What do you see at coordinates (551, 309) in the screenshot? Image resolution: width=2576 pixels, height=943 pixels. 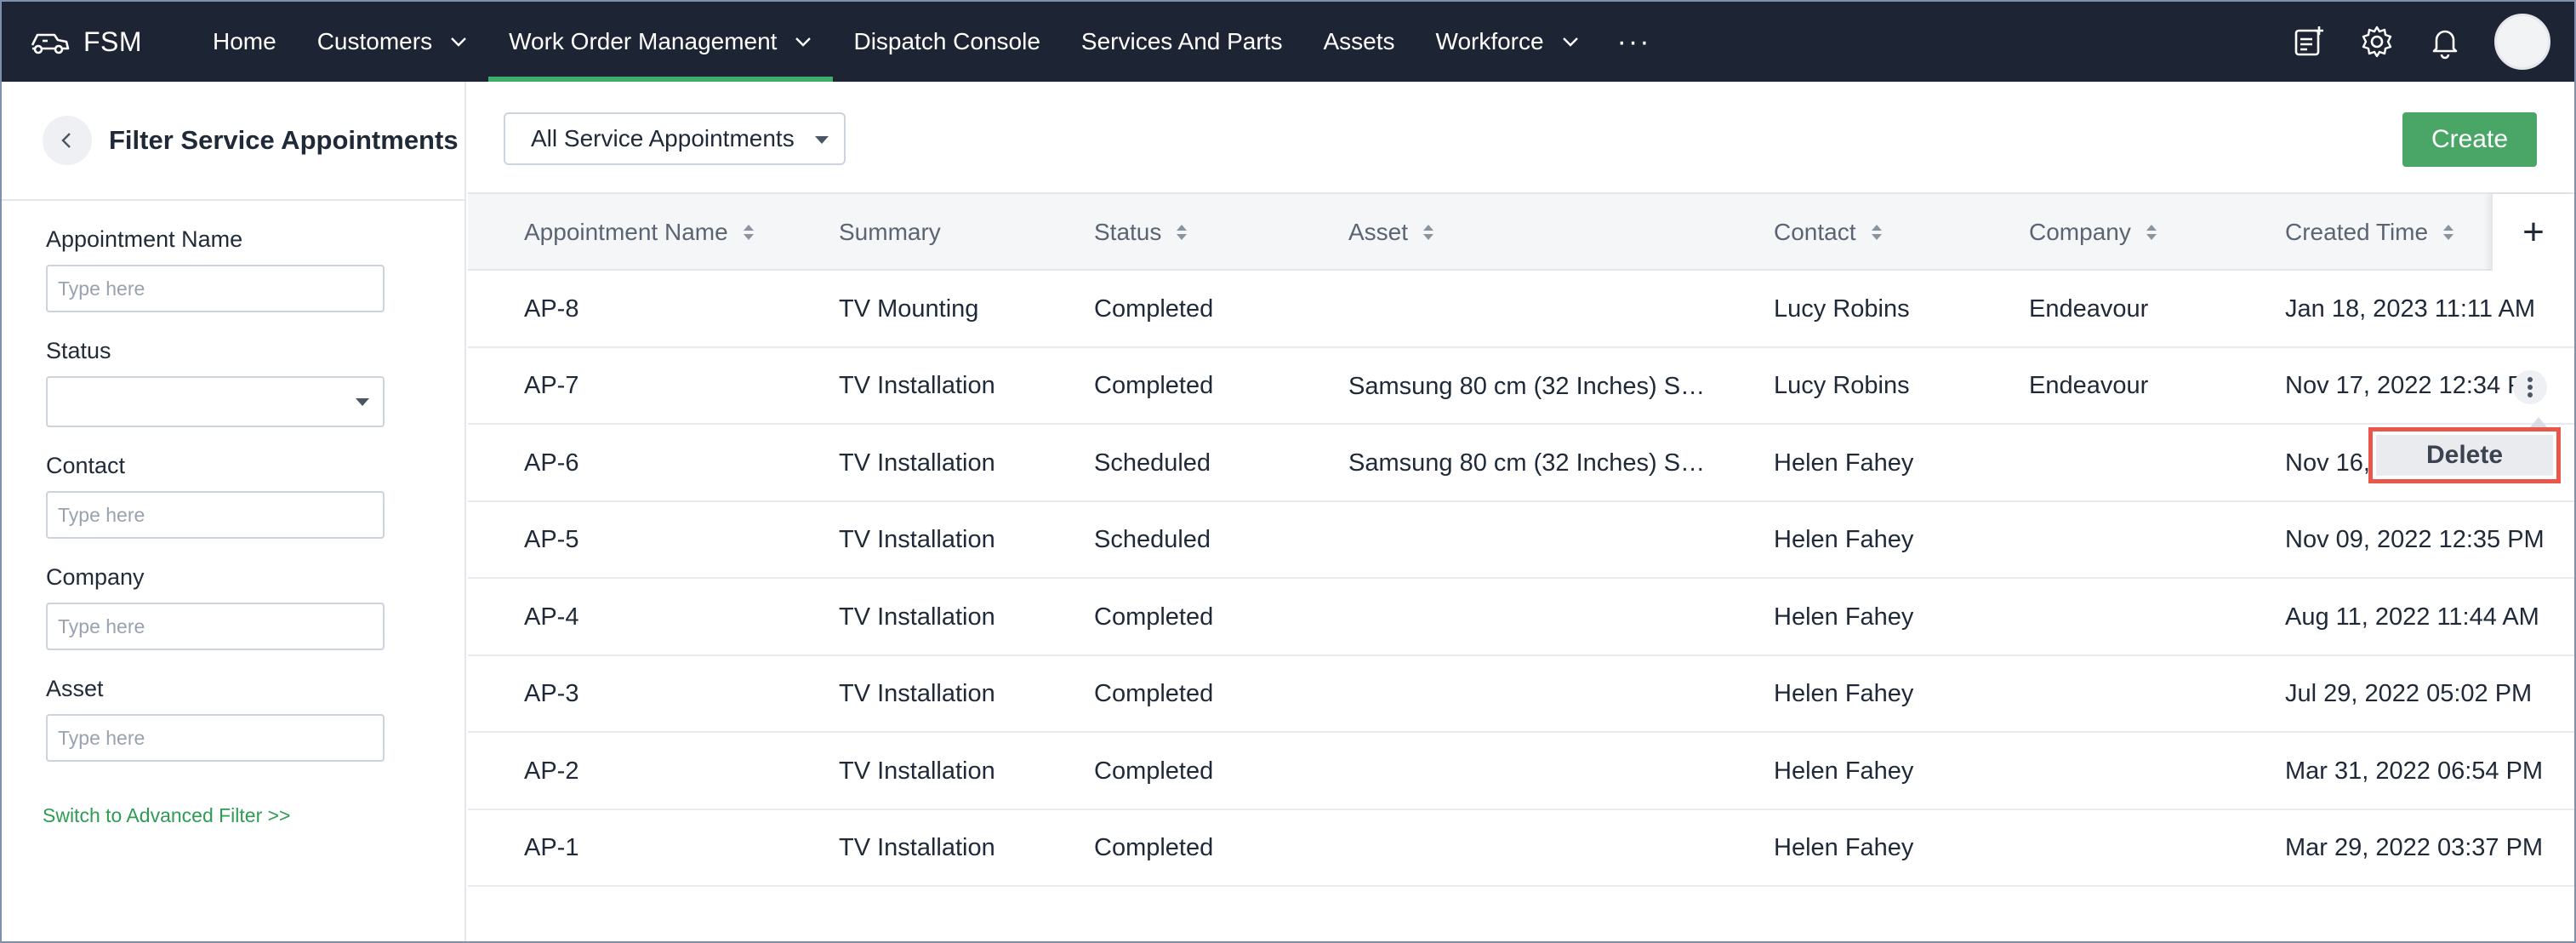 I see `cell-name: AP-8` at bounding box center [551, 309].